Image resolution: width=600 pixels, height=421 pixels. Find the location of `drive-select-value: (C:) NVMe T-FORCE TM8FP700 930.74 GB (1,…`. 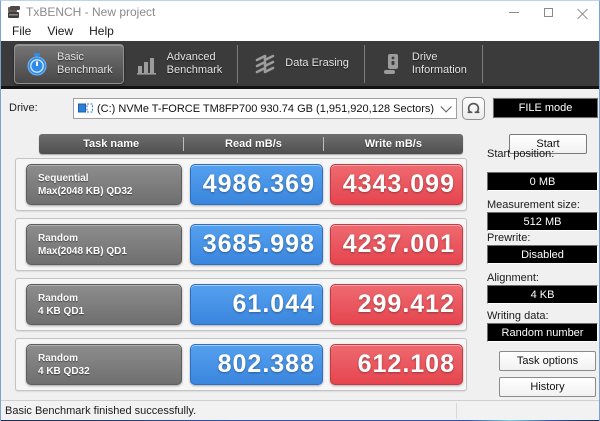

drive-select-value: (C:) NVMe T-FORCE TM8FP700 930.74 GB (1,… is located at coordinates (266, 108).